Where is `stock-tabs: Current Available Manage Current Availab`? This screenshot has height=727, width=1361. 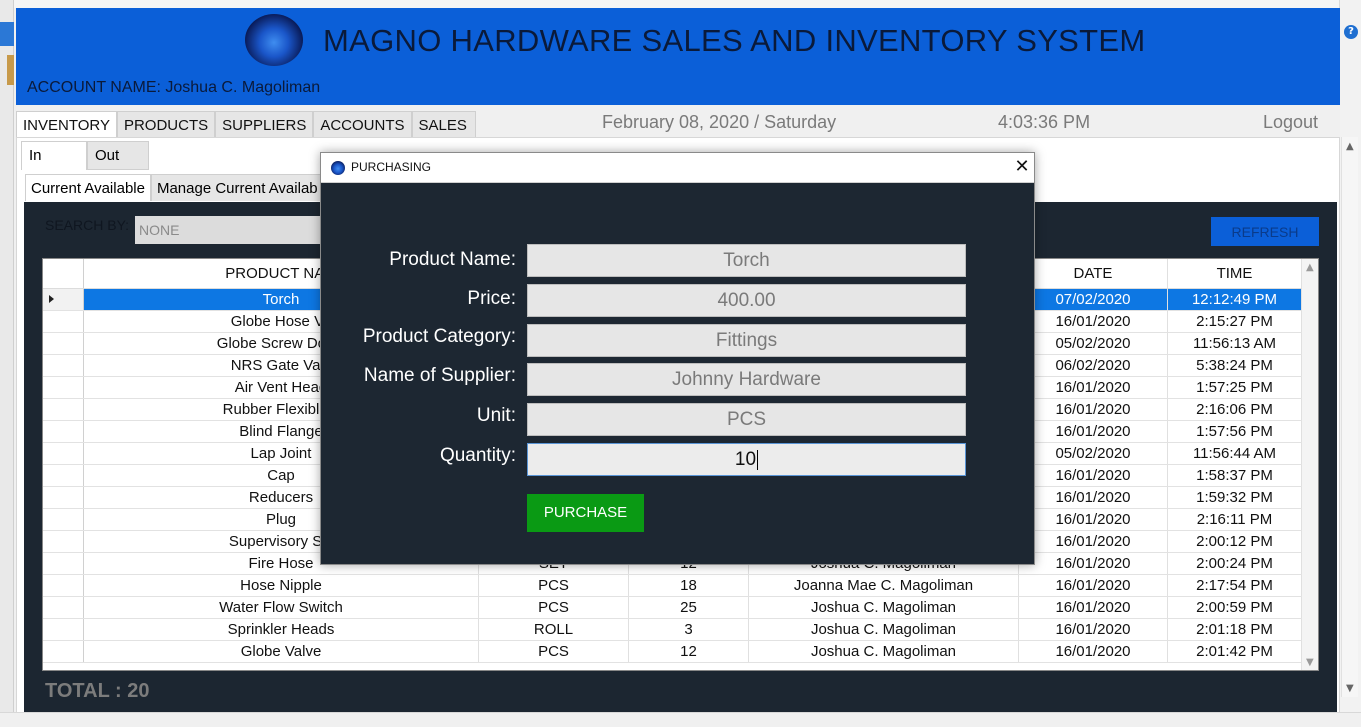 stock-tabs: Current Available Manage Current Availab is located at coordinates (174, 187).